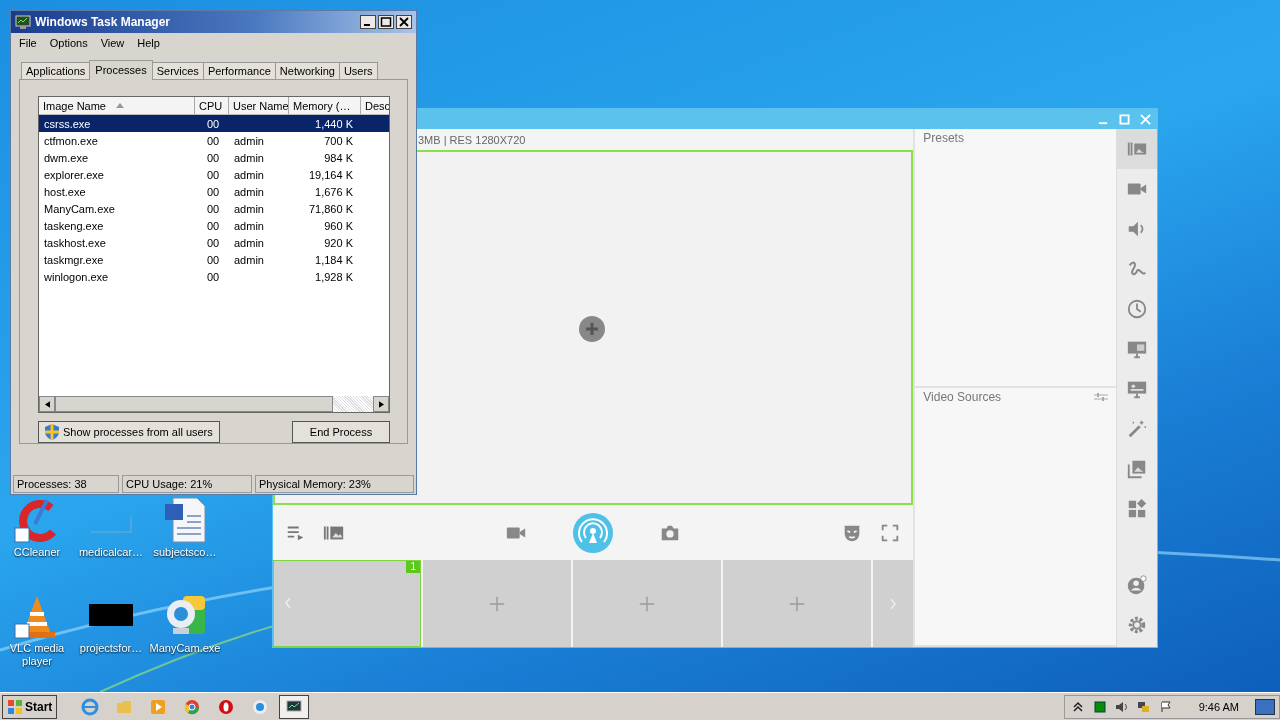 Image resolution: width=1280 pixels, height=720 pixels. What do you see at coordinates (1121, 706) in the screenshot?
I see `speaker-icon` at bounding box center [1121, 706].